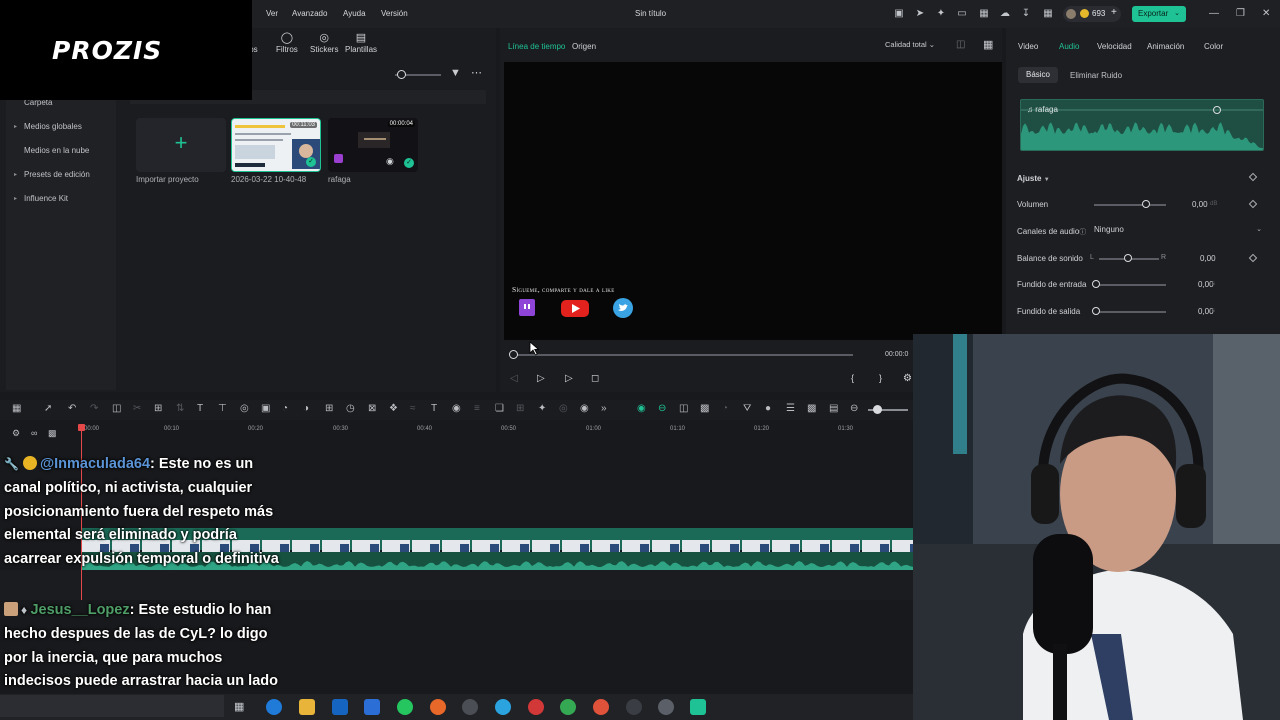 Image resolution: width=1280 pixels, height=720 pixels. Describe the element at coordinates (329, 408) in the screenshot. I see `zoom-icon: ⊞` at that location.